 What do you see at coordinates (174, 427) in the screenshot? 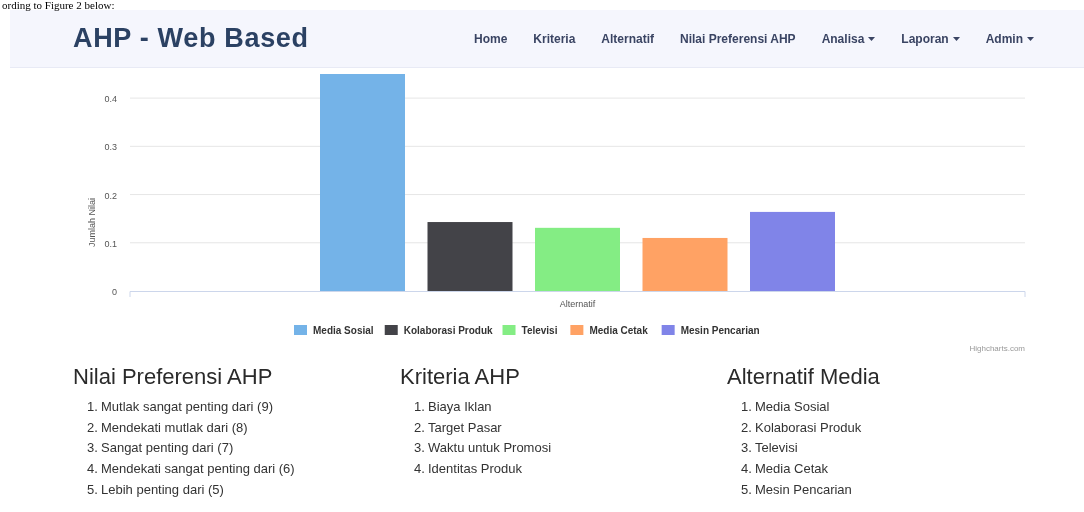
I see `list-item: Mendekati mutlak dari (8)` at bounding box center [174, 427].